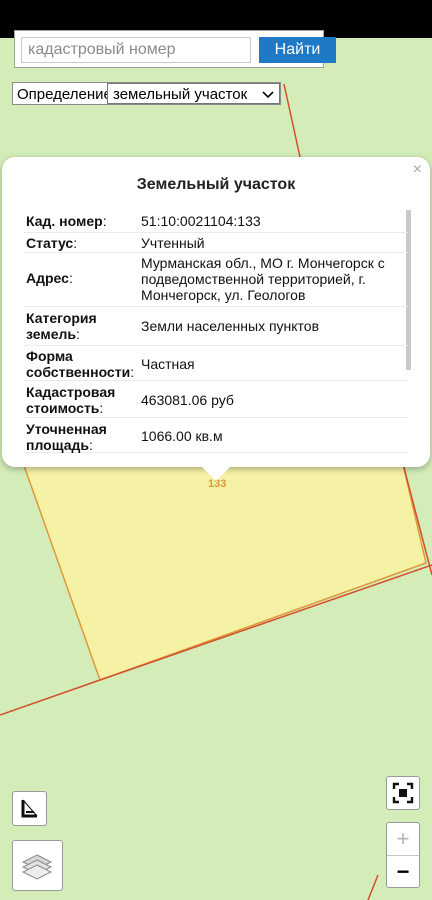 The height and width of the screenshot is (900, 432). Describe the element at coordinates (403, 872) in the screenshot. I see `zoom-out-button: −` at that location.